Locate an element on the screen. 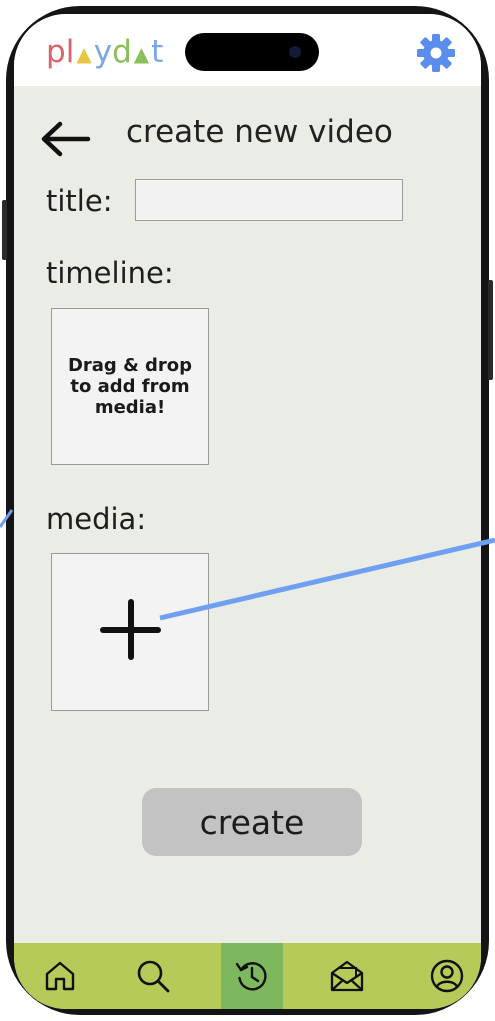  side-button-right is located at coordinates (490, 330).